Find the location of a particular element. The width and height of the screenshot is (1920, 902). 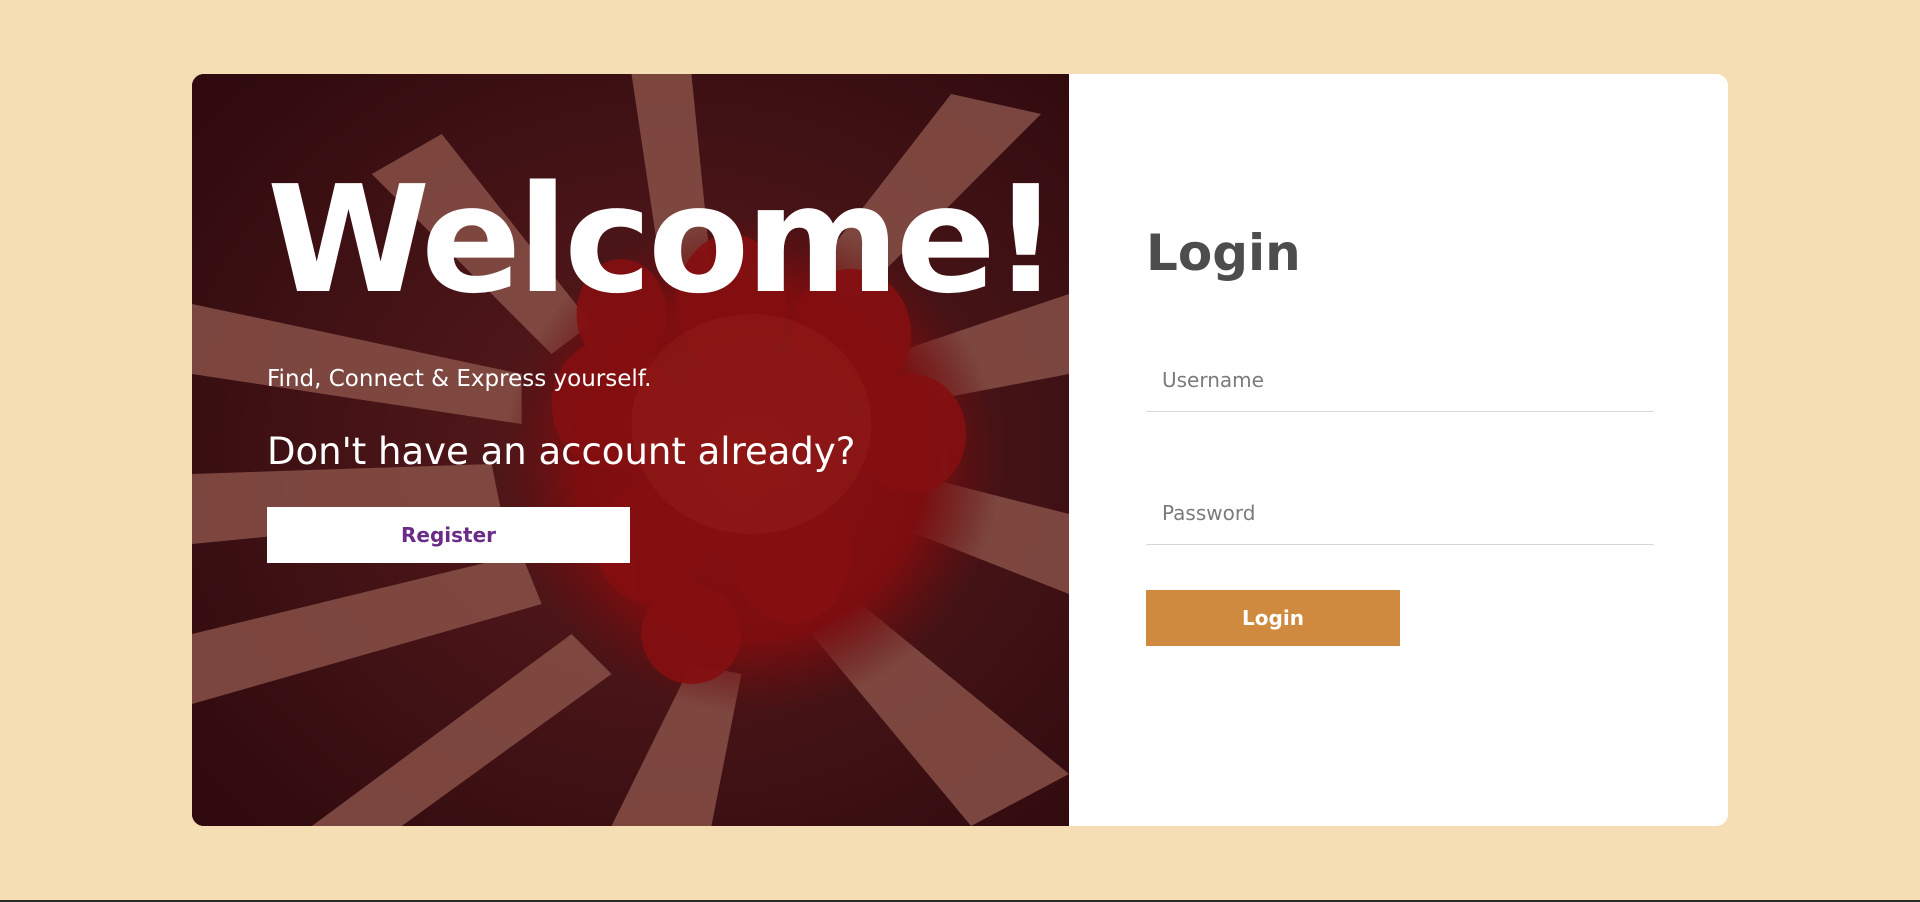

login-button: Login is located at coordinates (1273, 618).